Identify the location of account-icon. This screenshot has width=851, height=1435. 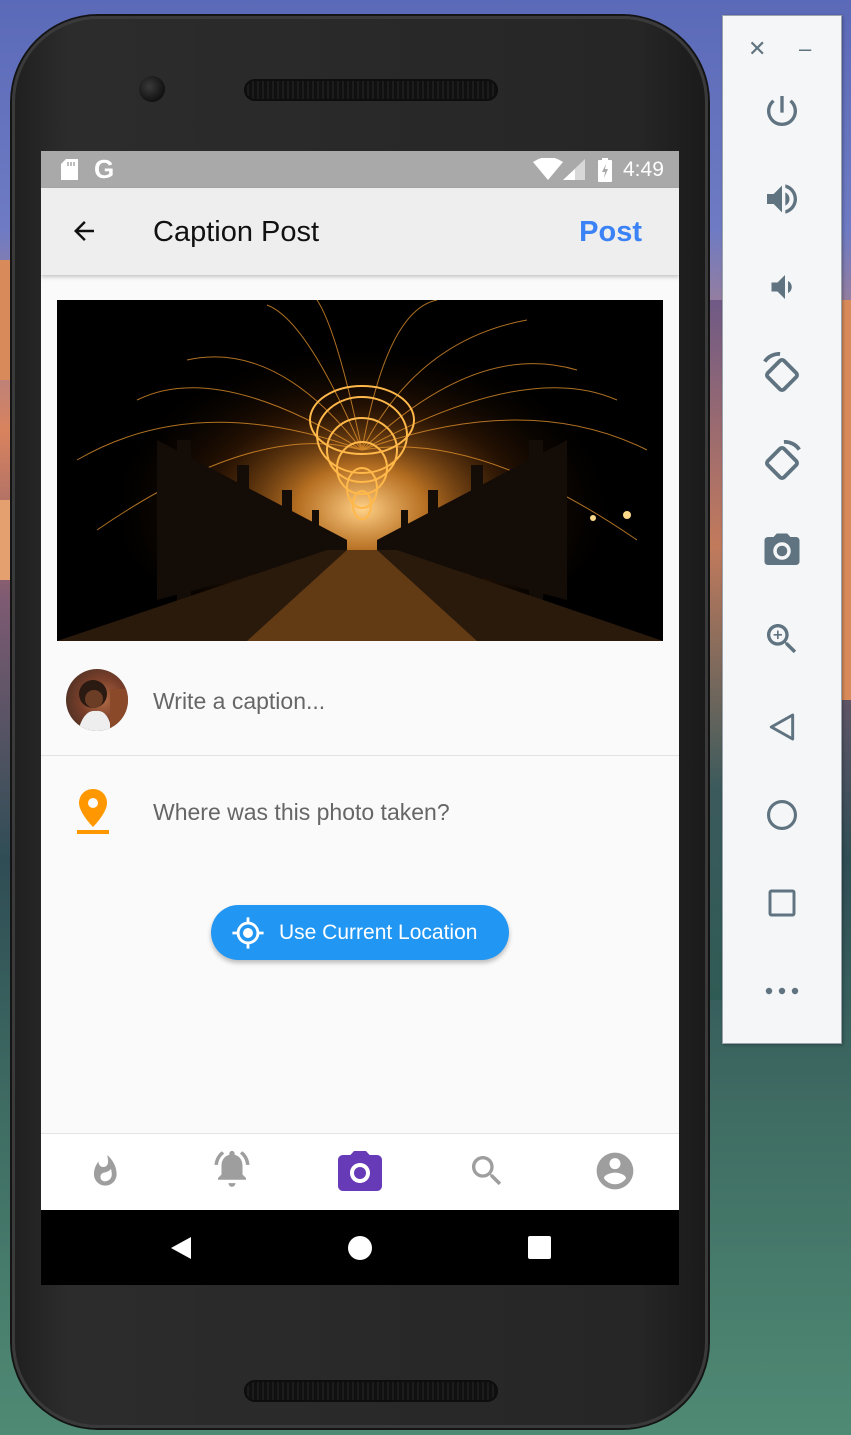
(615, 1171).